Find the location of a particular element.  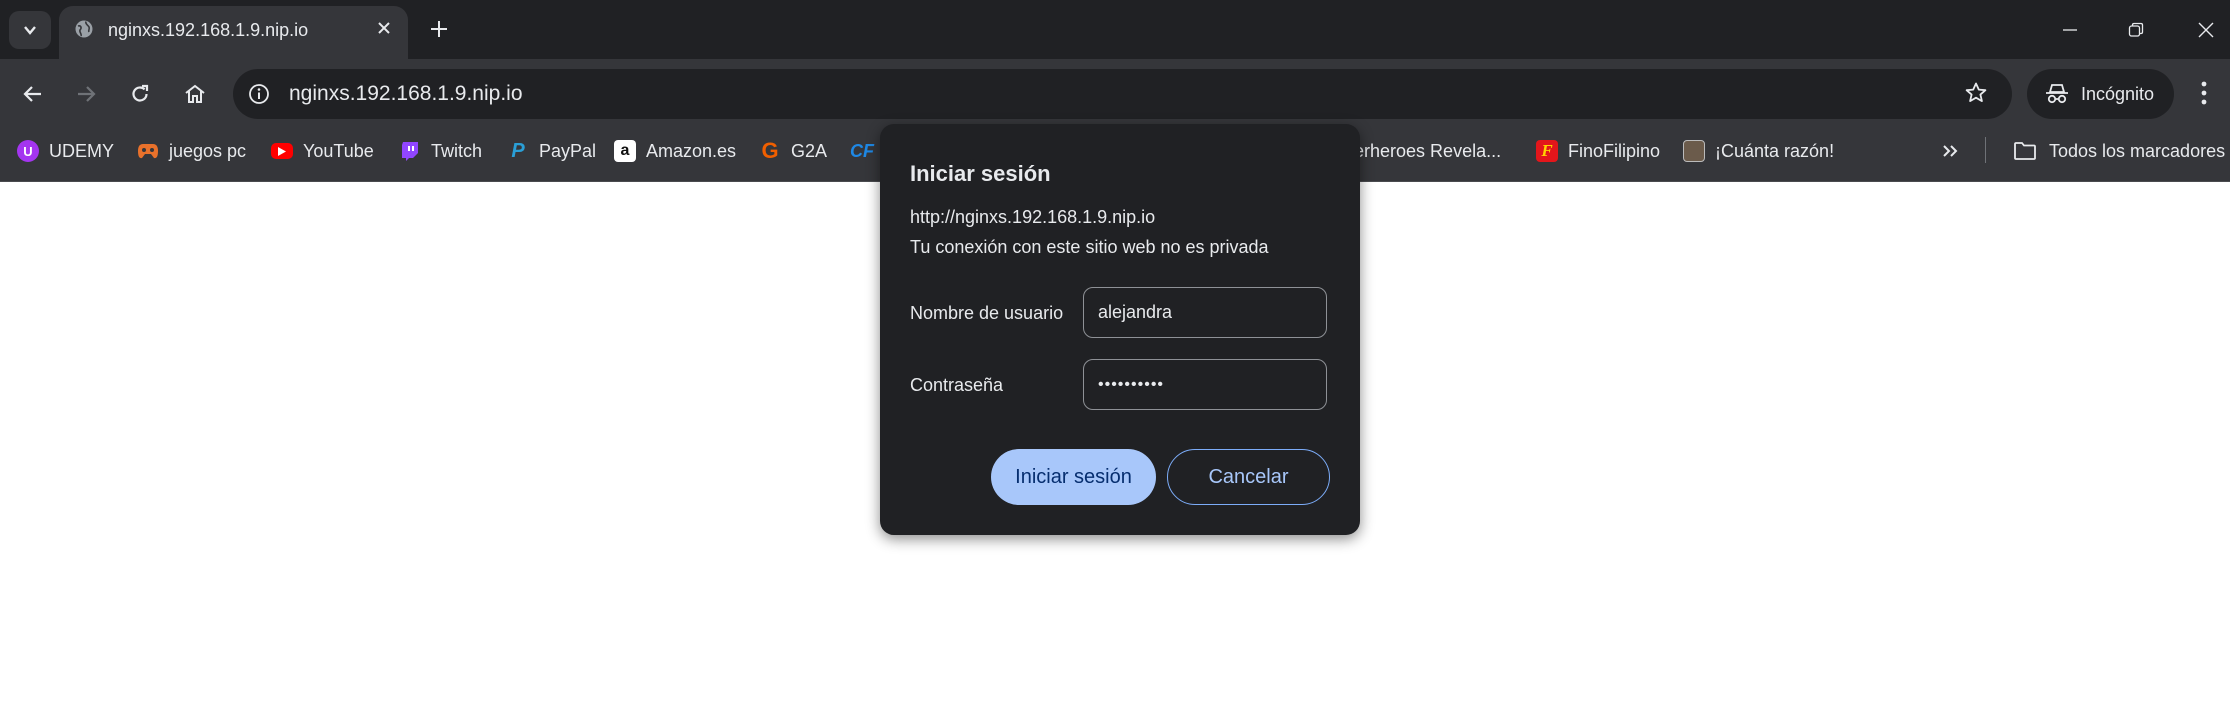

incognito-icon is located at coordinates (2057, 94).